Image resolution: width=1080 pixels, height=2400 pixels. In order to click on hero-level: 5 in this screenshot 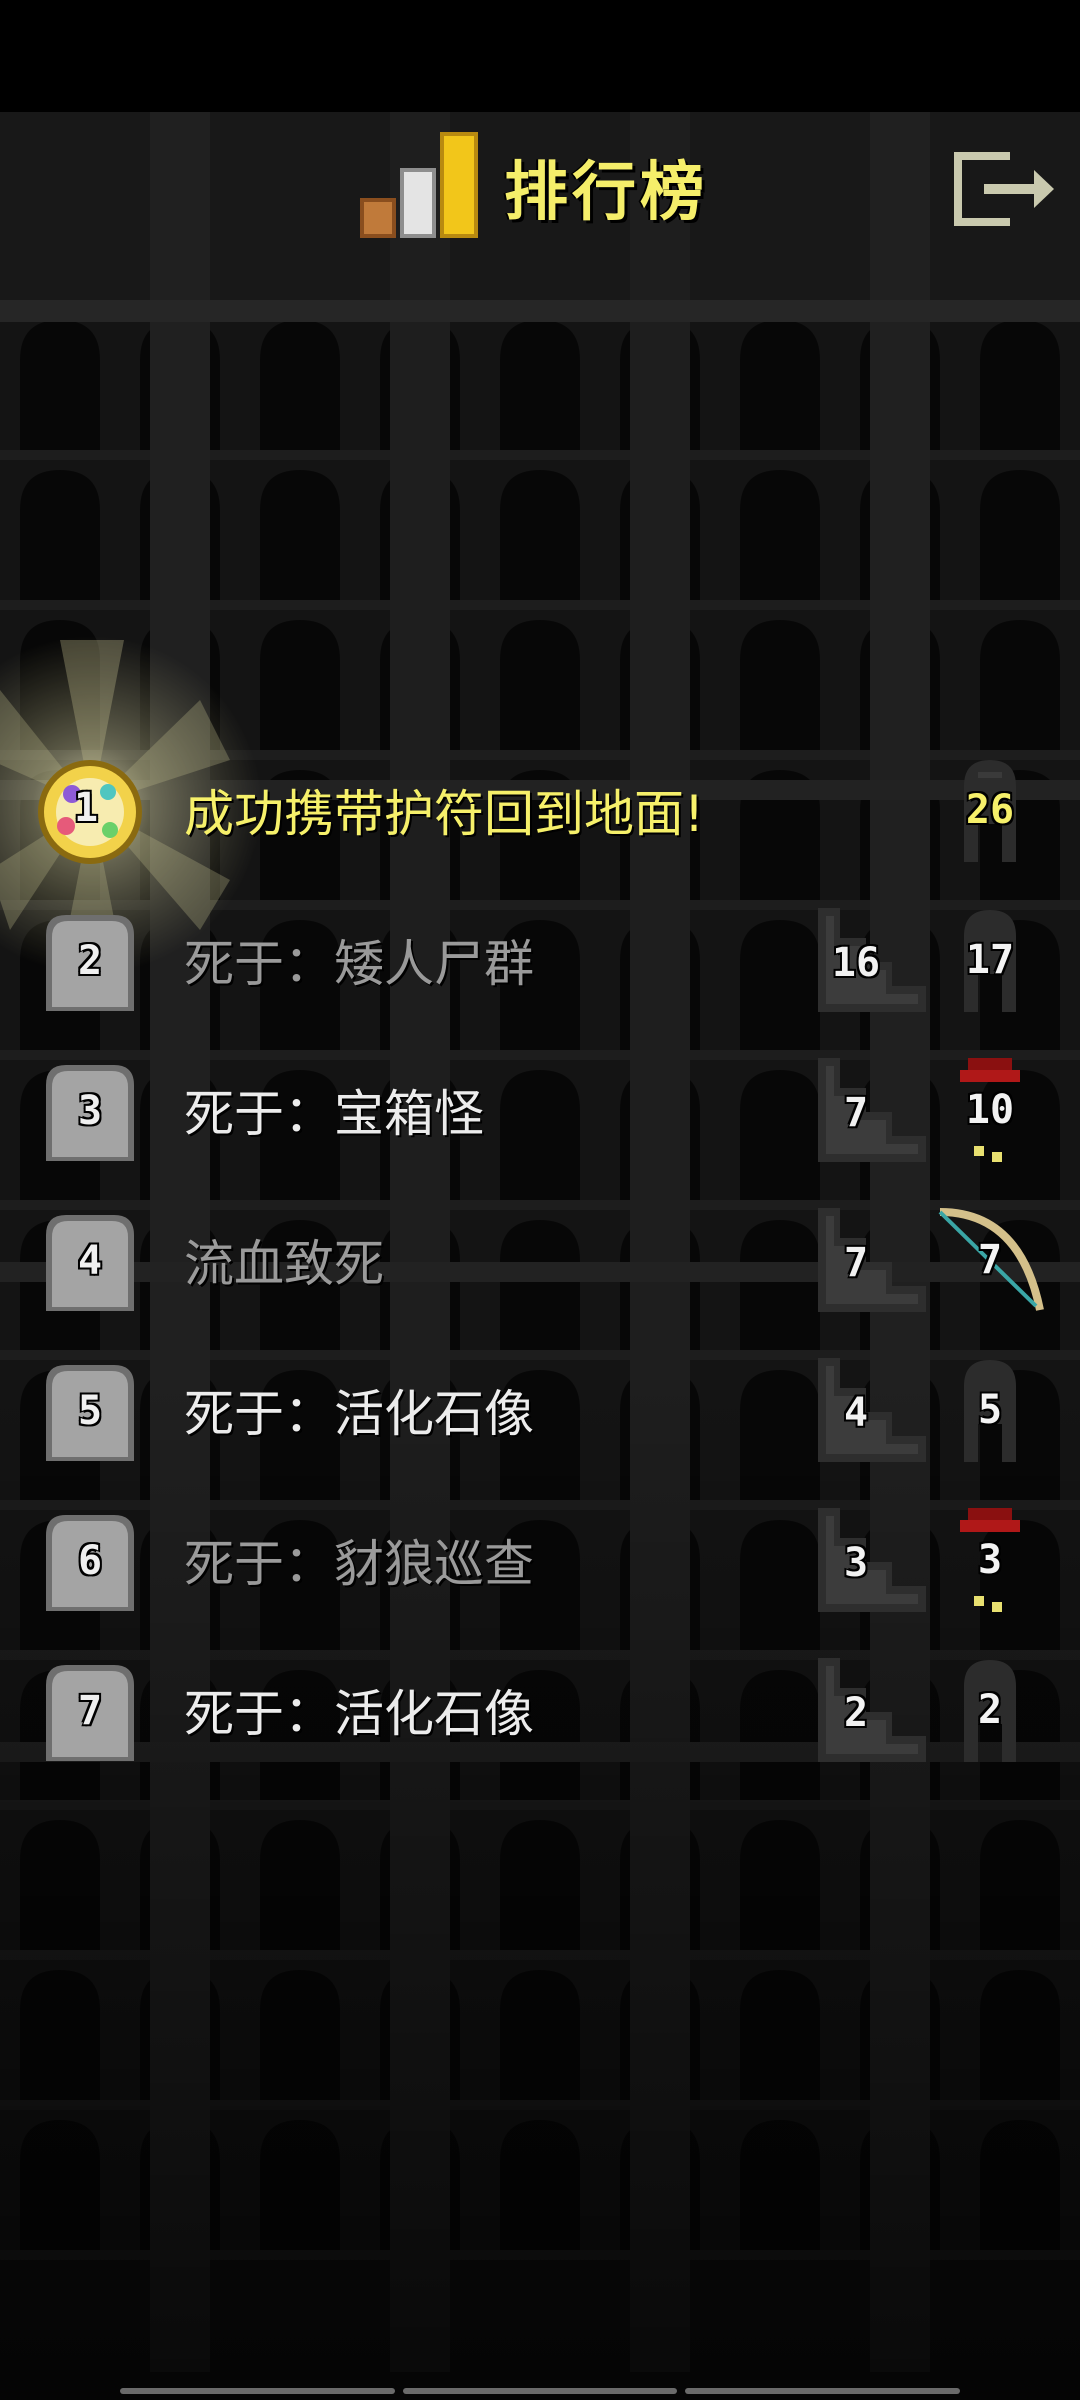, I will do `click(990, 1411)`.